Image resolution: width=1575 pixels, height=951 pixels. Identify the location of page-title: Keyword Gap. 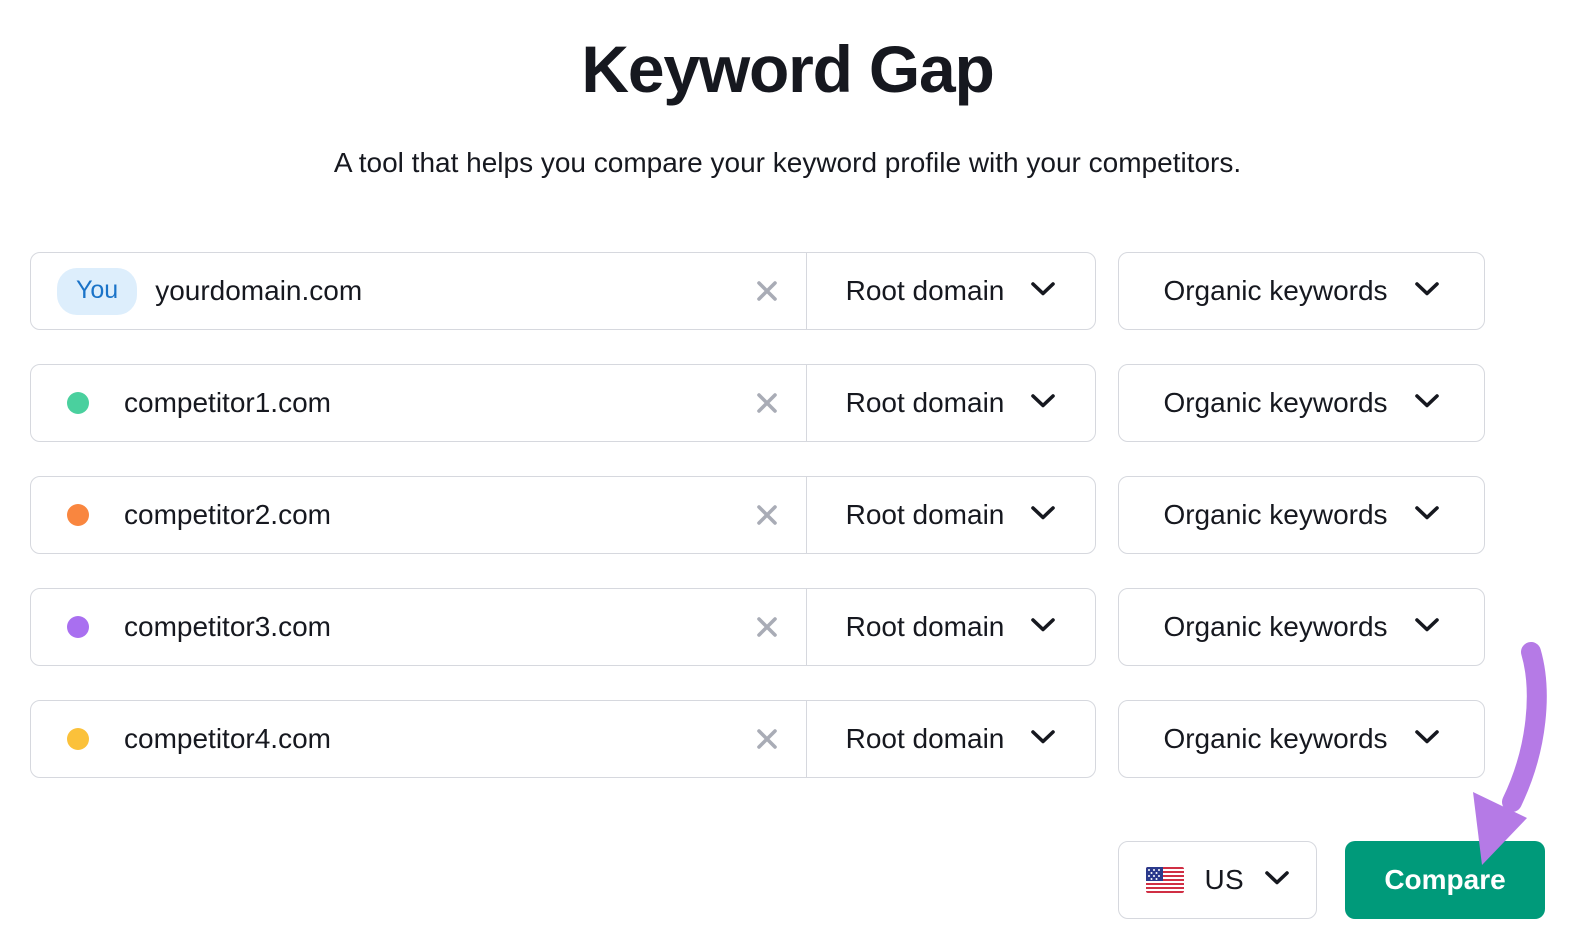
(787, 69).